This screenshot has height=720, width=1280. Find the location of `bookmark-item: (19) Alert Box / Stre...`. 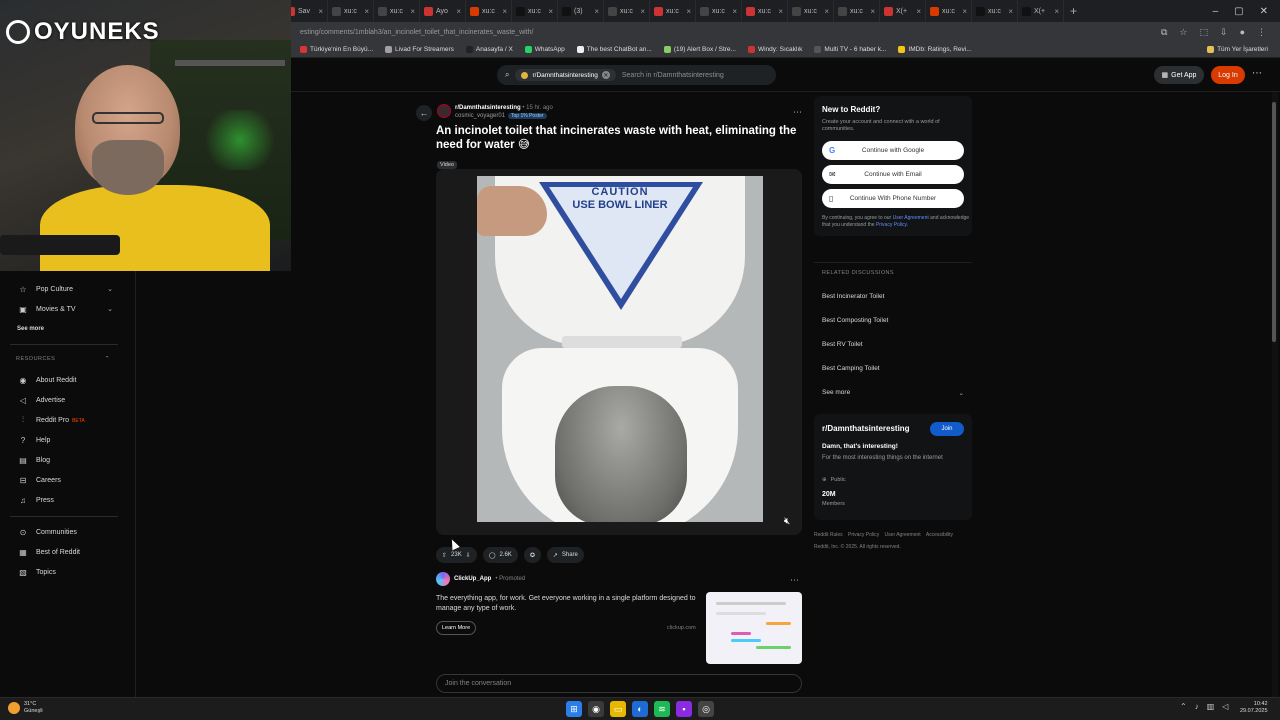

bookmark-item: (19) Alert Box / Stre... is located at coordinates (699, 49).